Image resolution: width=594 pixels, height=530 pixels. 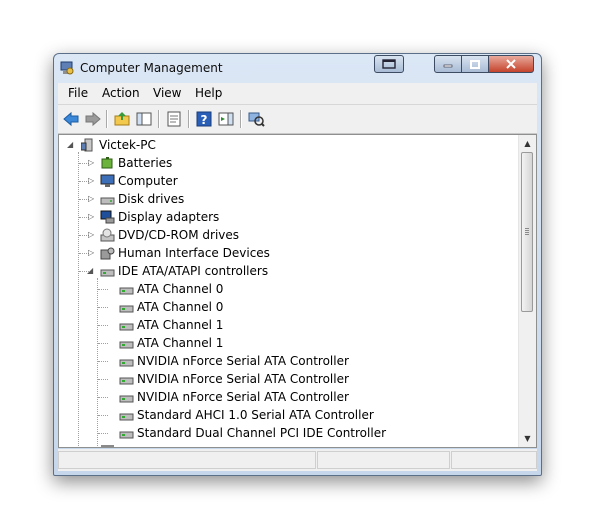 I want to click on minimize-icon, so click(x=448, y=66).